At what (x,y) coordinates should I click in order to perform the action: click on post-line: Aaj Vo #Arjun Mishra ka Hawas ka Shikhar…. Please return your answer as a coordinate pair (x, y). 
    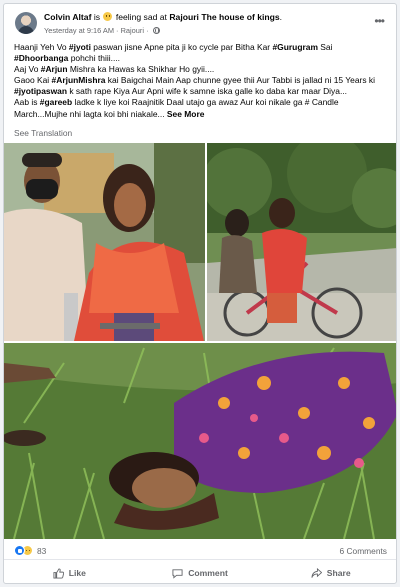
    Looking at the image, I should click on (203, 69).